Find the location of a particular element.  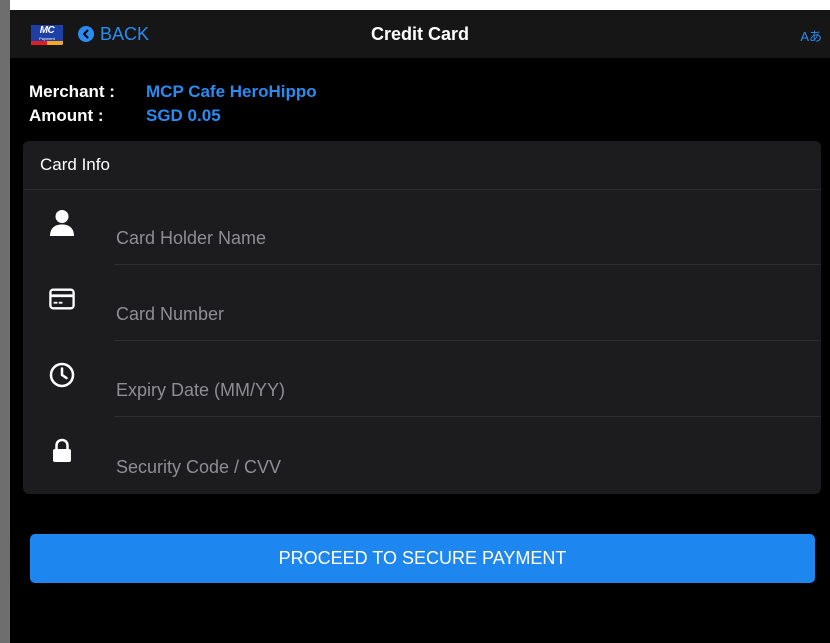

clock-icon is located at coordinates (62, 375).